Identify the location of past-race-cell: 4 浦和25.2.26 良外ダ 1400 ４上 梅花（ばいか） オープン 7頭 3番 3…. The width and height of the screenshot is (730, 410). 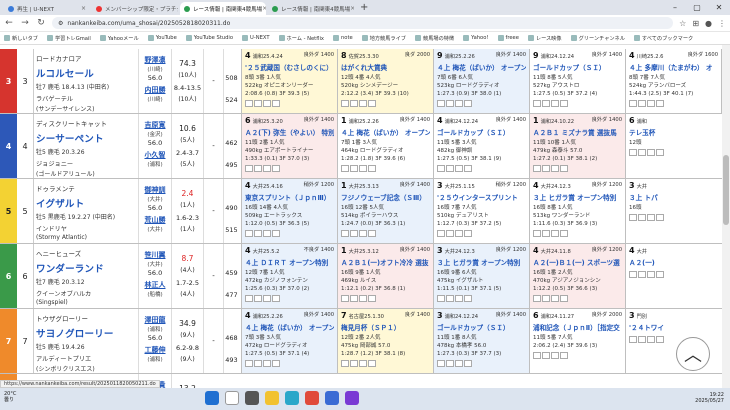
(289, 341).